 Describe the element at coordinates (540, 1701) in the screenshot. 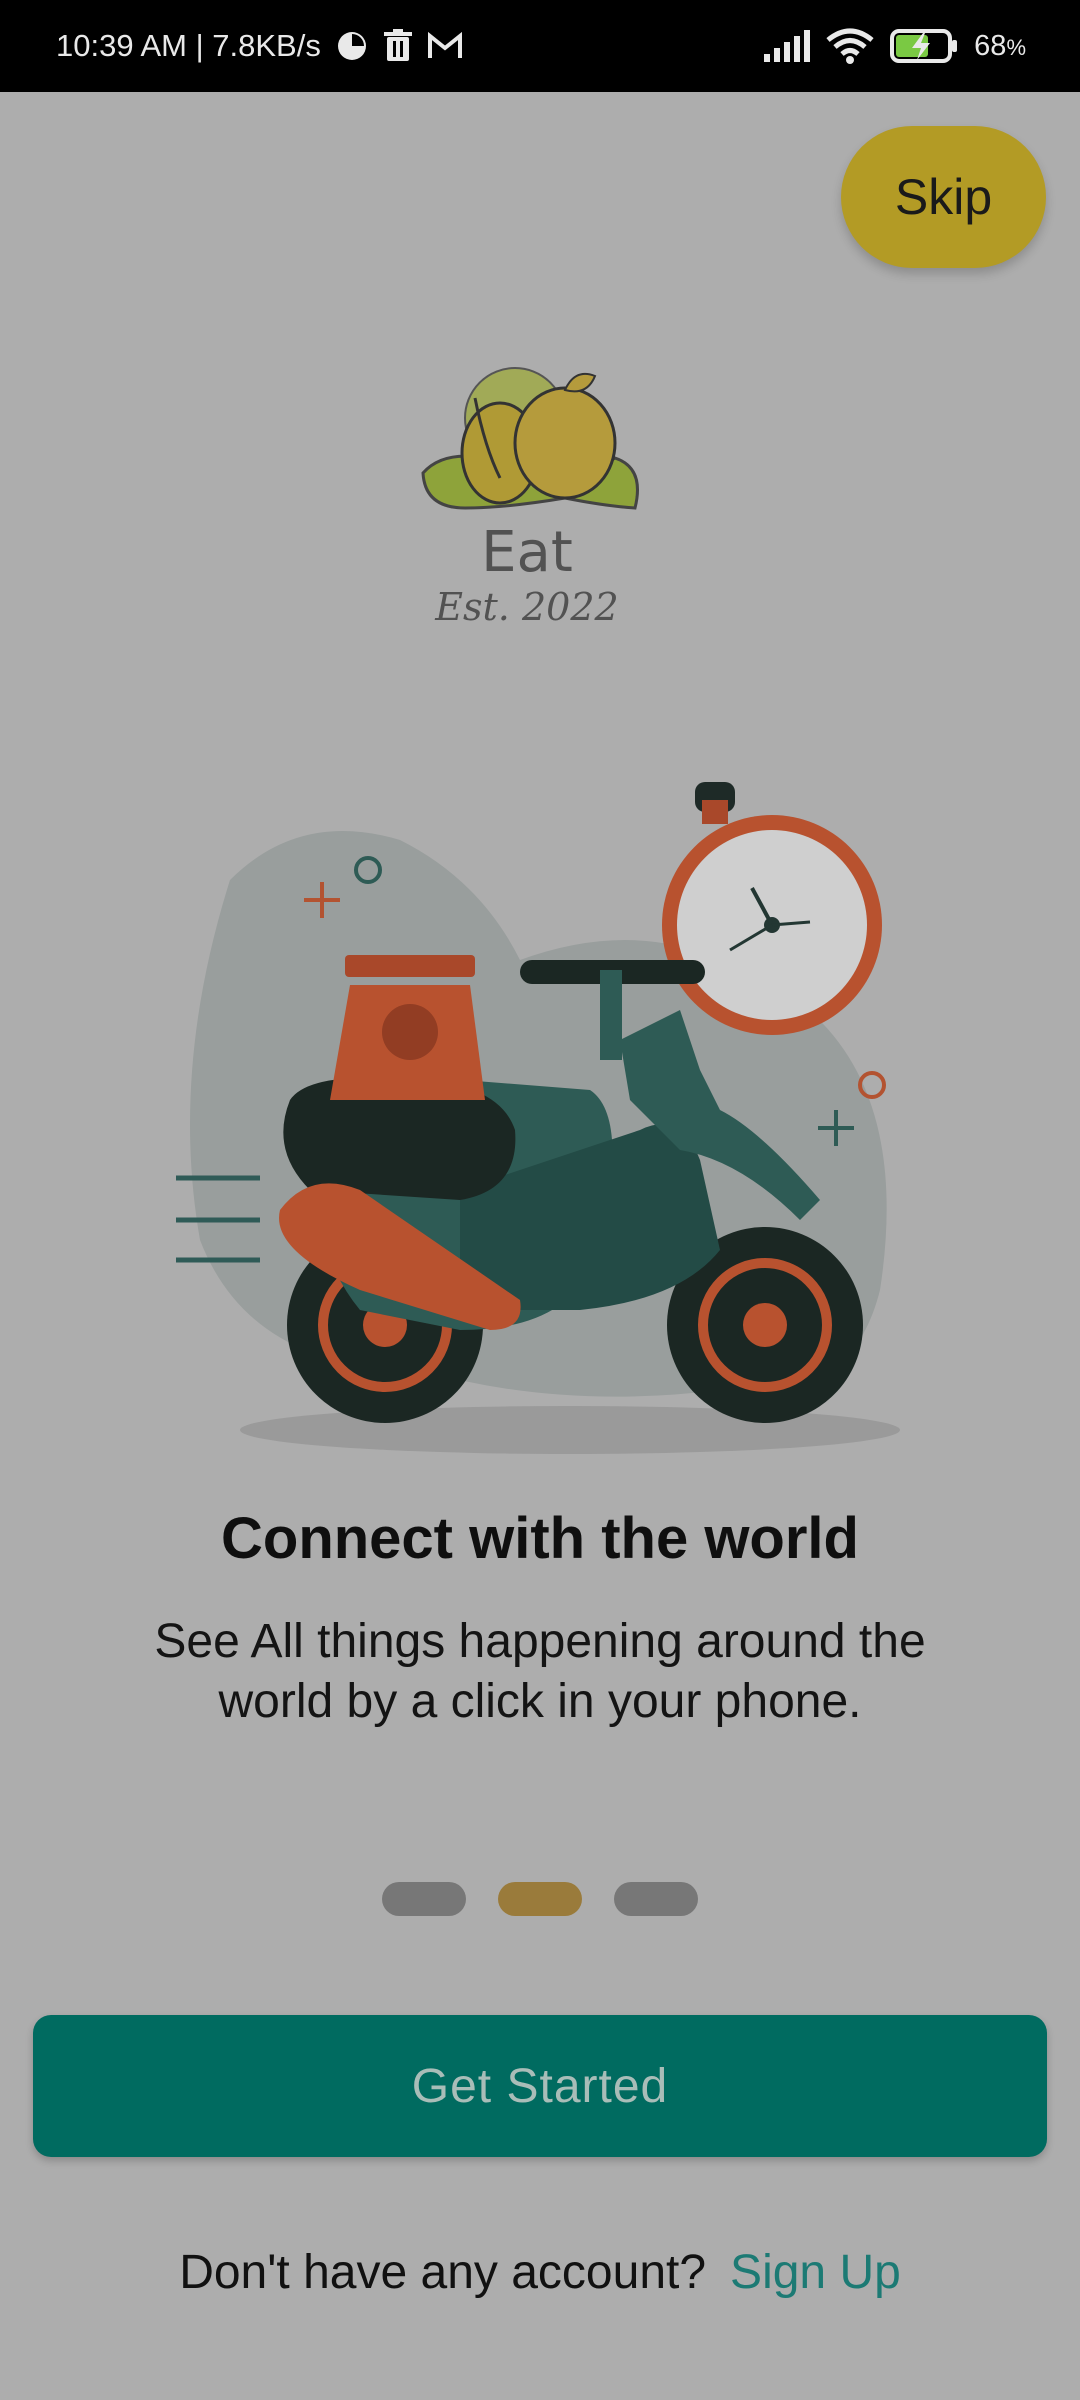

I see `subtitle-line-2: world by a click in your phone.` at that location.